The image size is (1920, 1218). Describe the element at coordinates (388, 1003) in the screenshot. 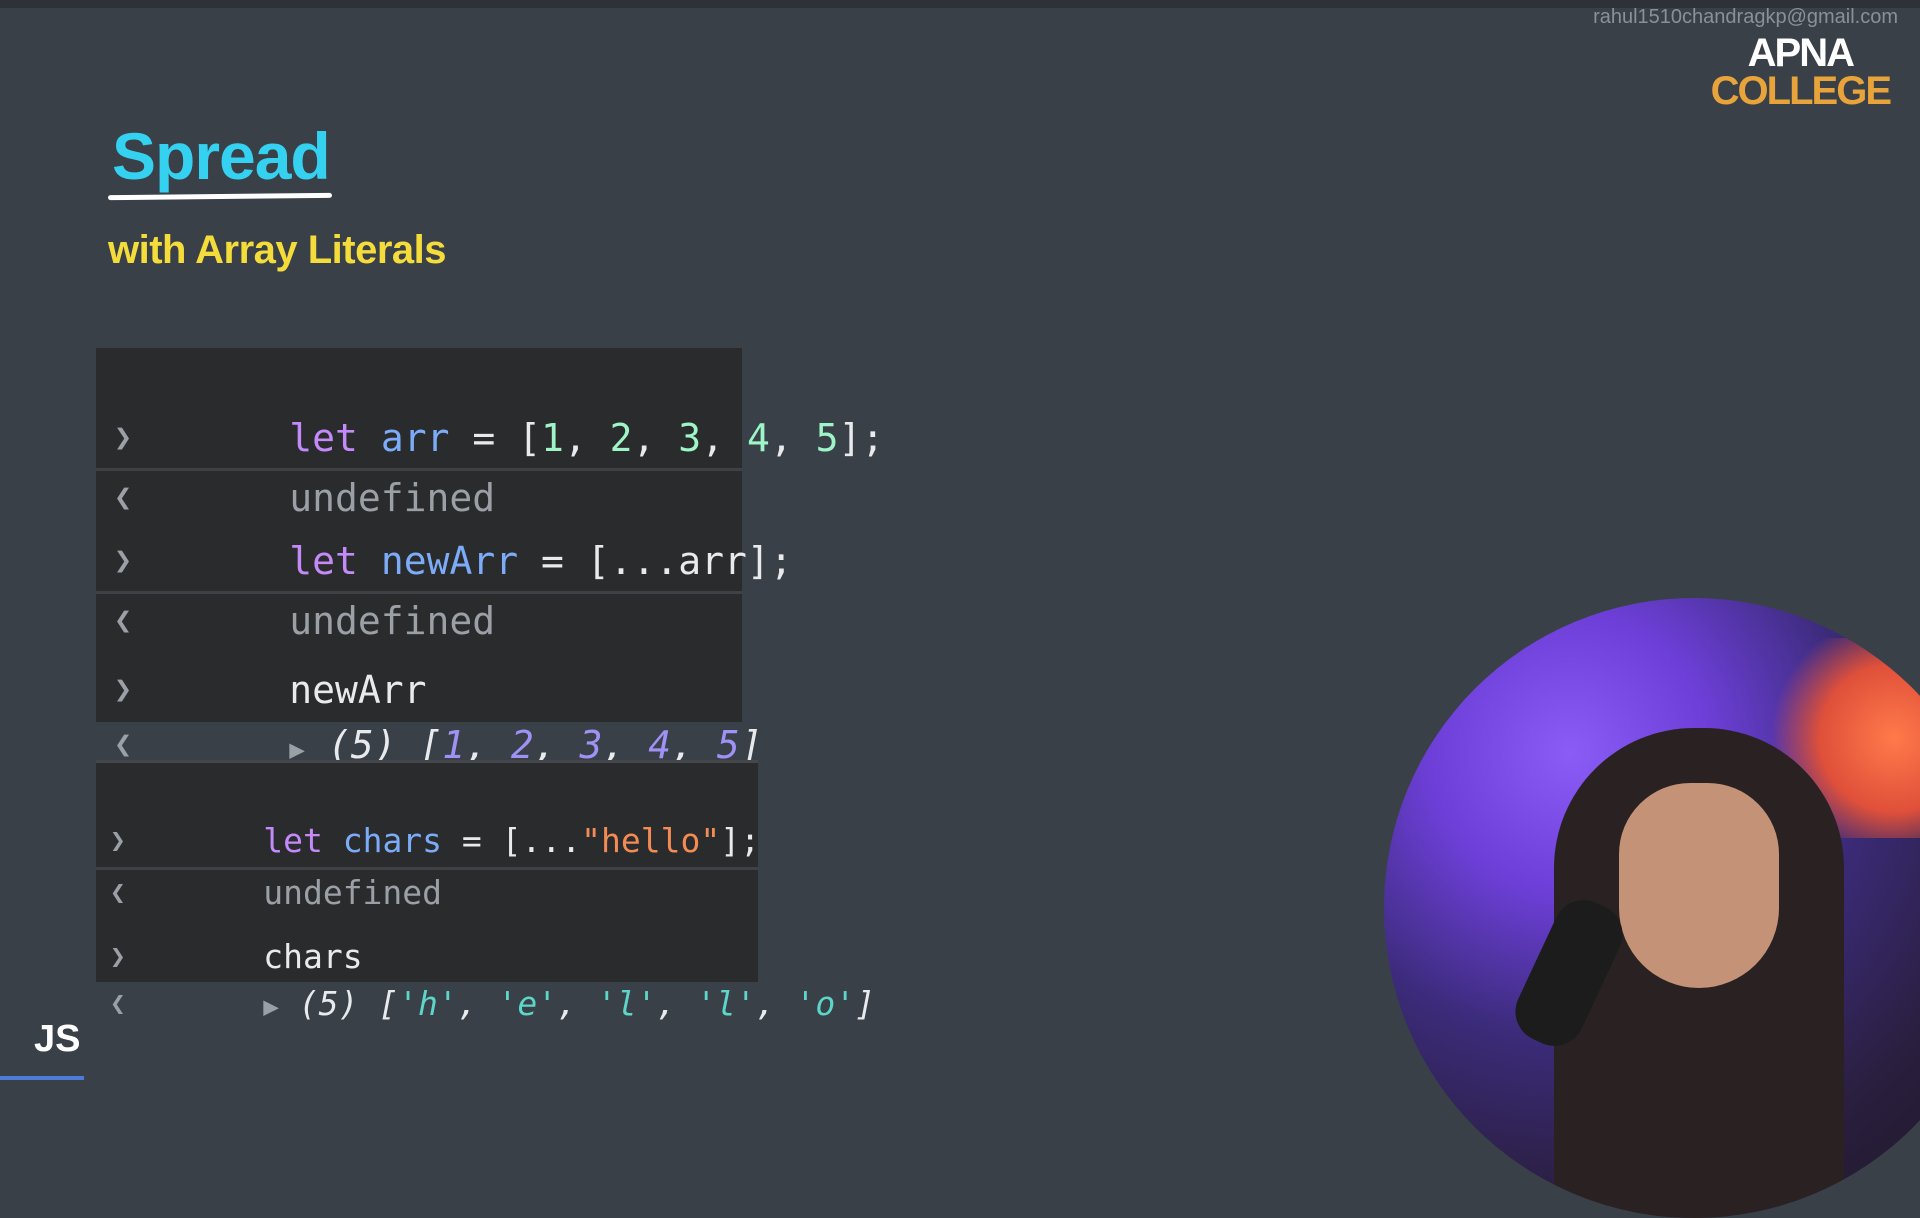

I see `bracket: [` at that location.